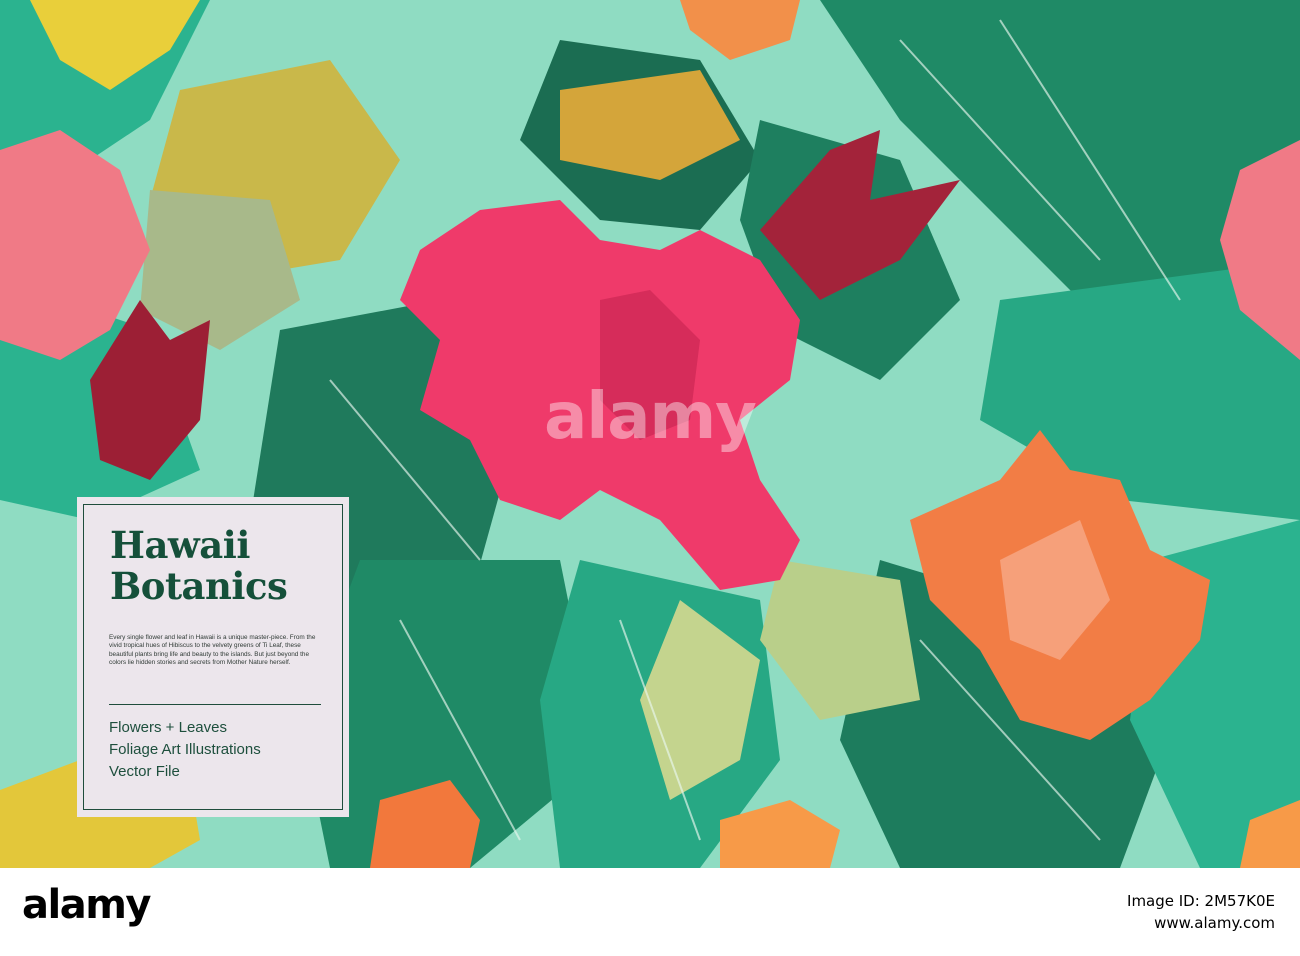 The width and height of the screenshot is (1300, 956). What do you see at coordinates (1201, 901) in the screenshot?
I see `image-id: Image ID: 2M57K0E` at bounding box center [1201, 901].